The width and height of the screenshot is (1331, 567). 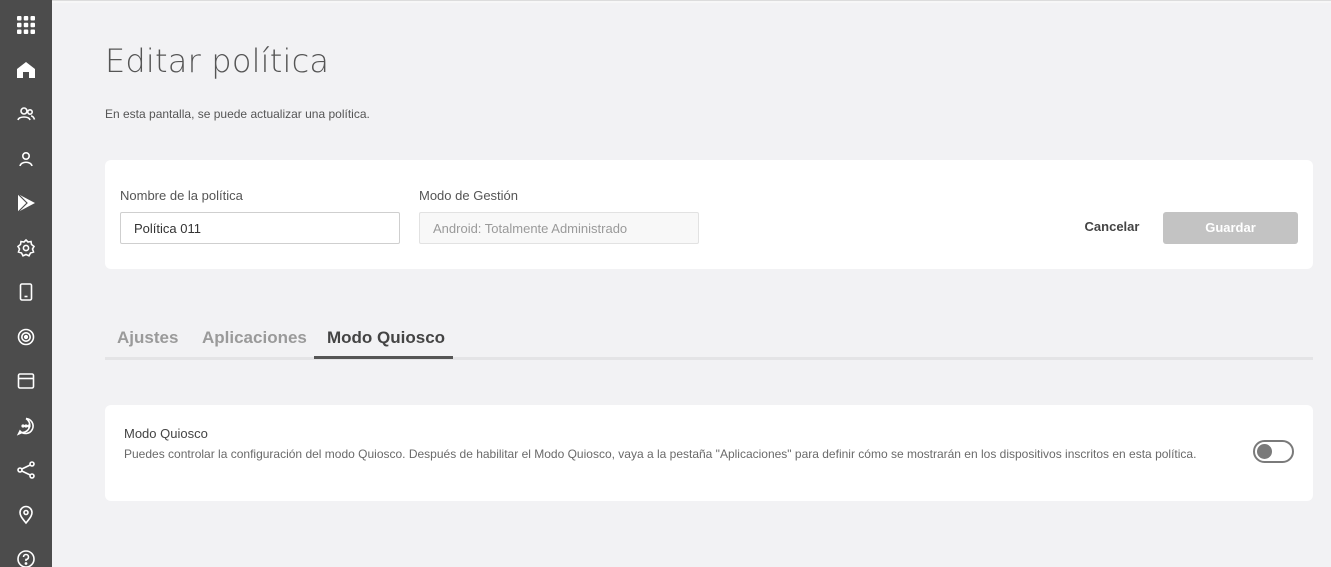 I want to click on page-title: Editar política, so click(x=217, y=61).